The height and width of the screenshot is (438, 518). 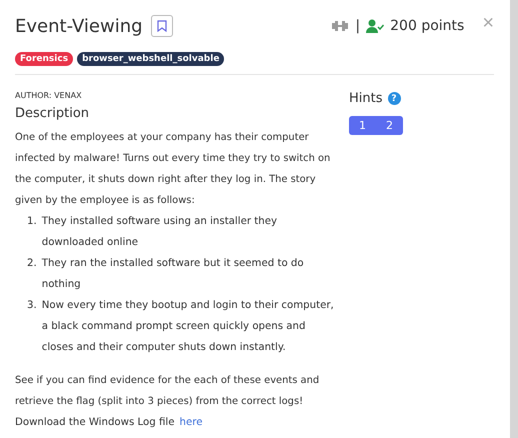 What do you see at coordinates (160, 232) in the screenshot?
I see `list-item-text: They installed software using an installer they downloaded online` at bounding box center [160, 232].